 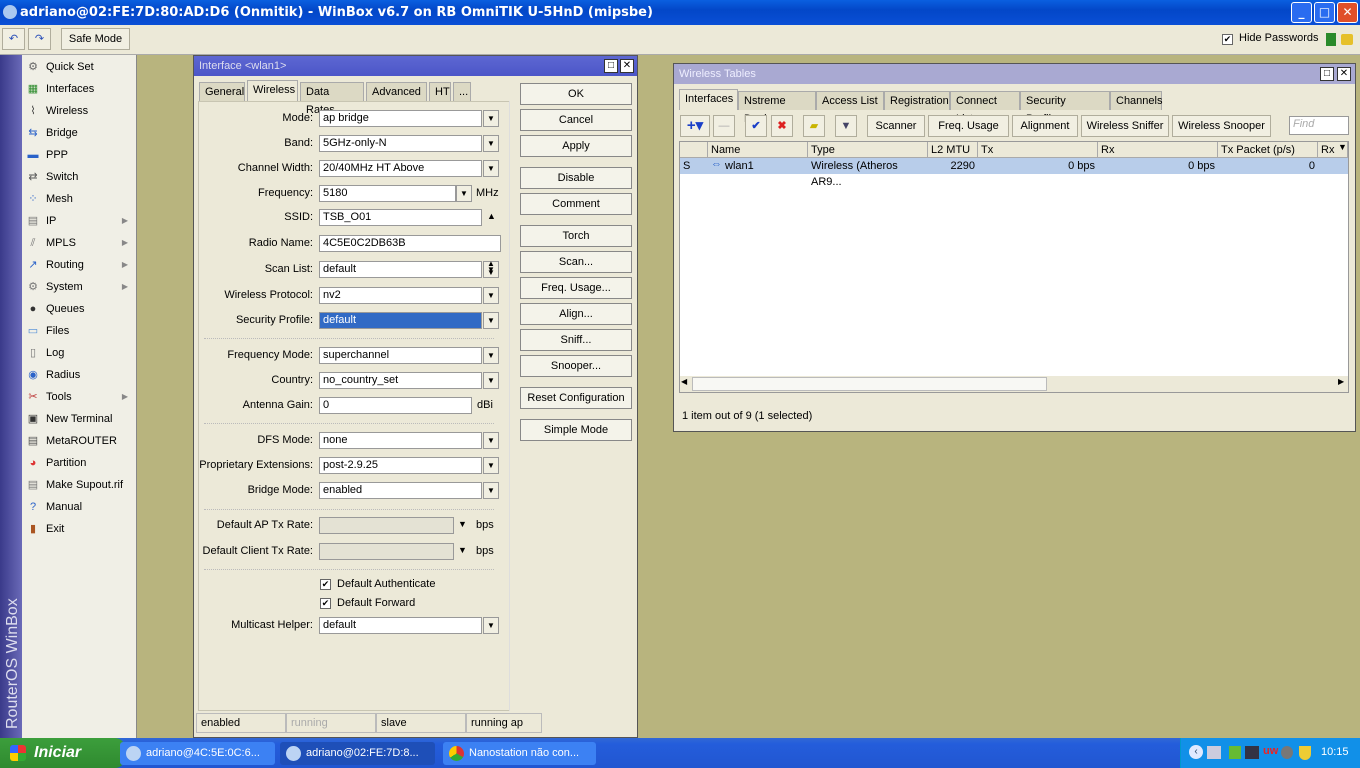 I want to click on radio-name-field: 4C5E0C2DB63B, so click(x=410, y=243).